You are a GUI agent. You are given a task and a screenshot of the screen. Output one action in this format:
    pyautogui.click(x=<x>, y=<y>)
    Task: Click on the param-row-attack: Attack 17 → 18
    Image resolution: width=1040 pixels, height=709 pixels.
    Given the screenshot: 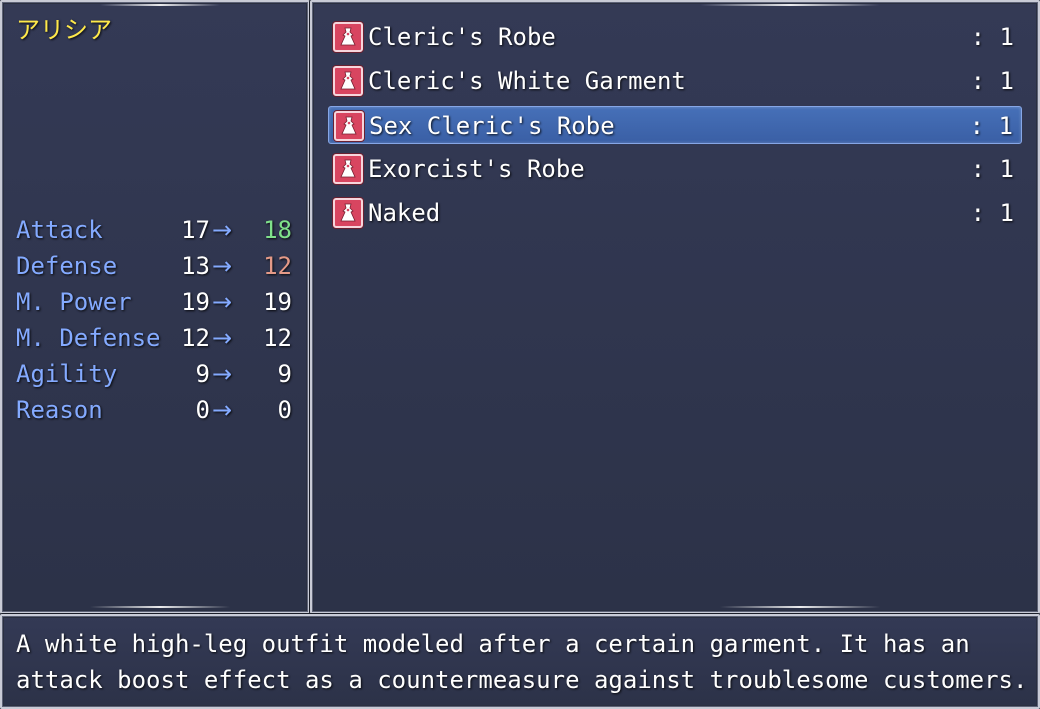 What is the action you would take?
    pyautogui.click(x=154, y=230)
    